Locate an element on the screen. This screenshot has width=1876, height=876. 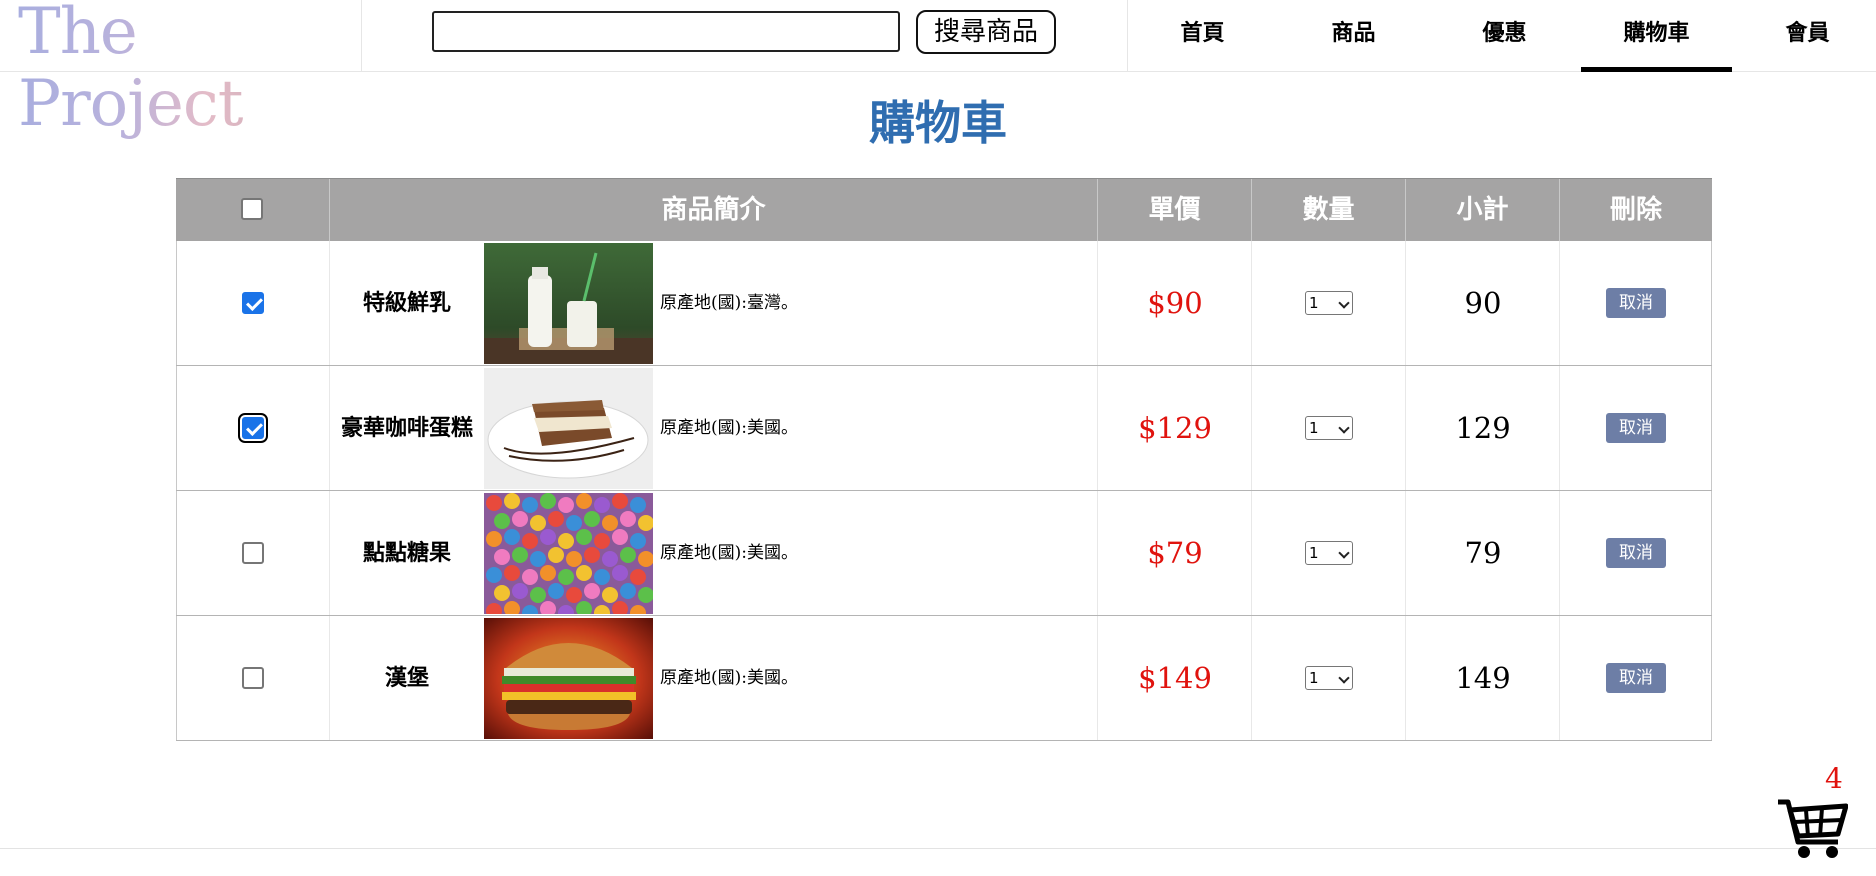
search-input is located at coordinates (666, 31).